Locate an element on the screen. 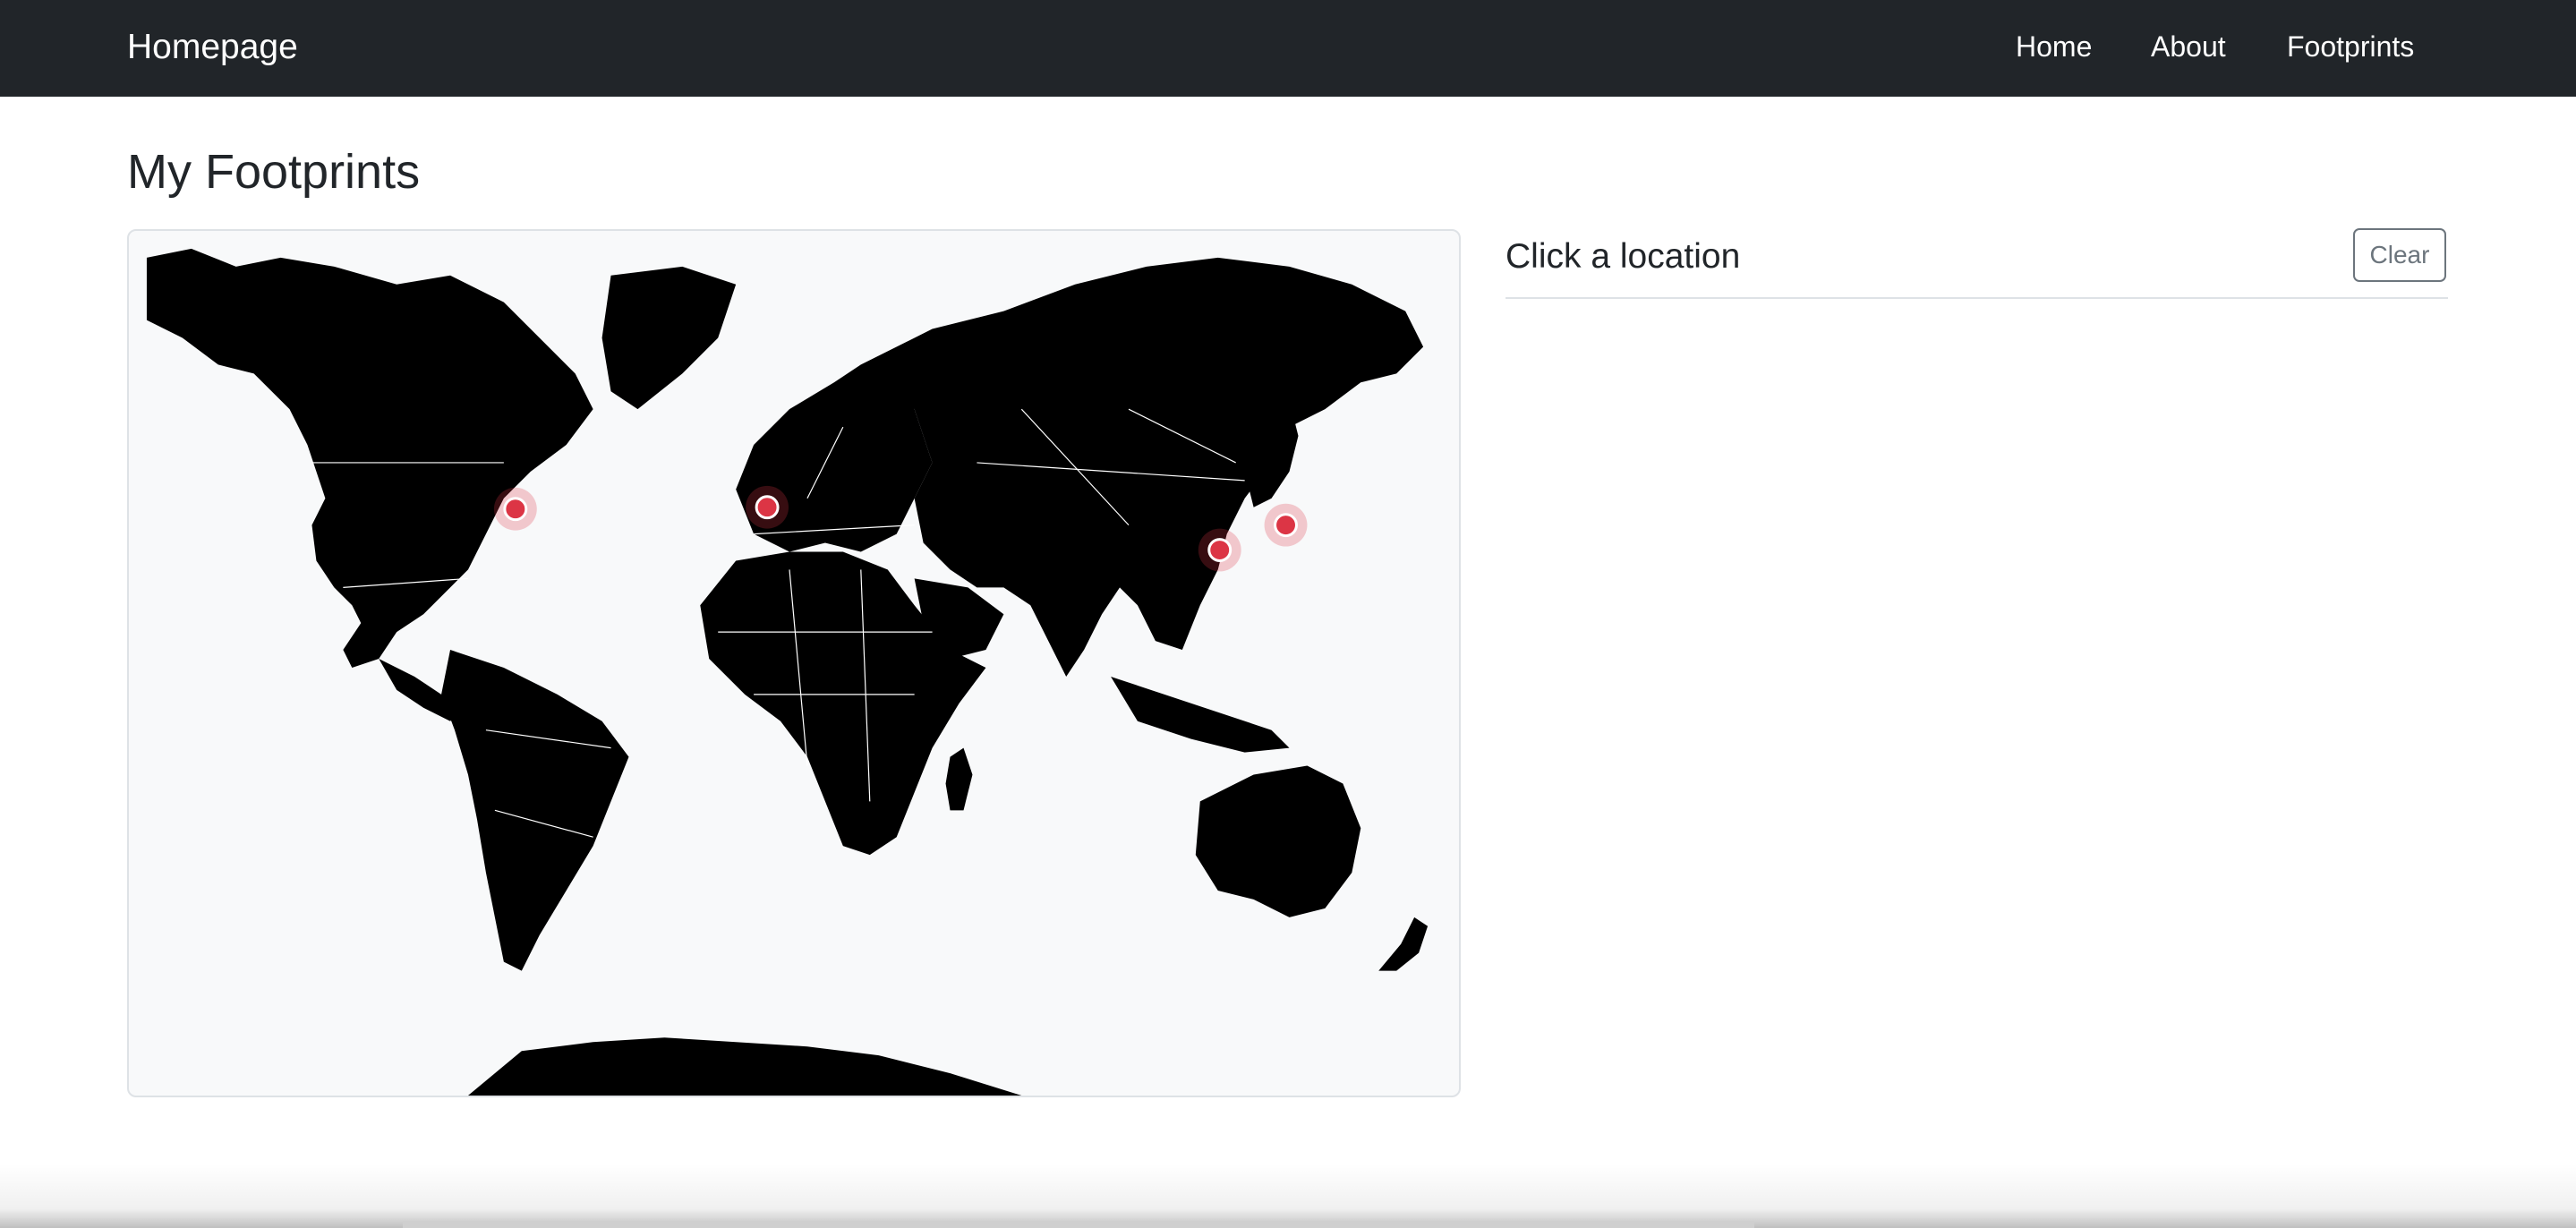 This screenshot has height=1228, width=2576. island-madagascar is located at coordinates (959, 779).